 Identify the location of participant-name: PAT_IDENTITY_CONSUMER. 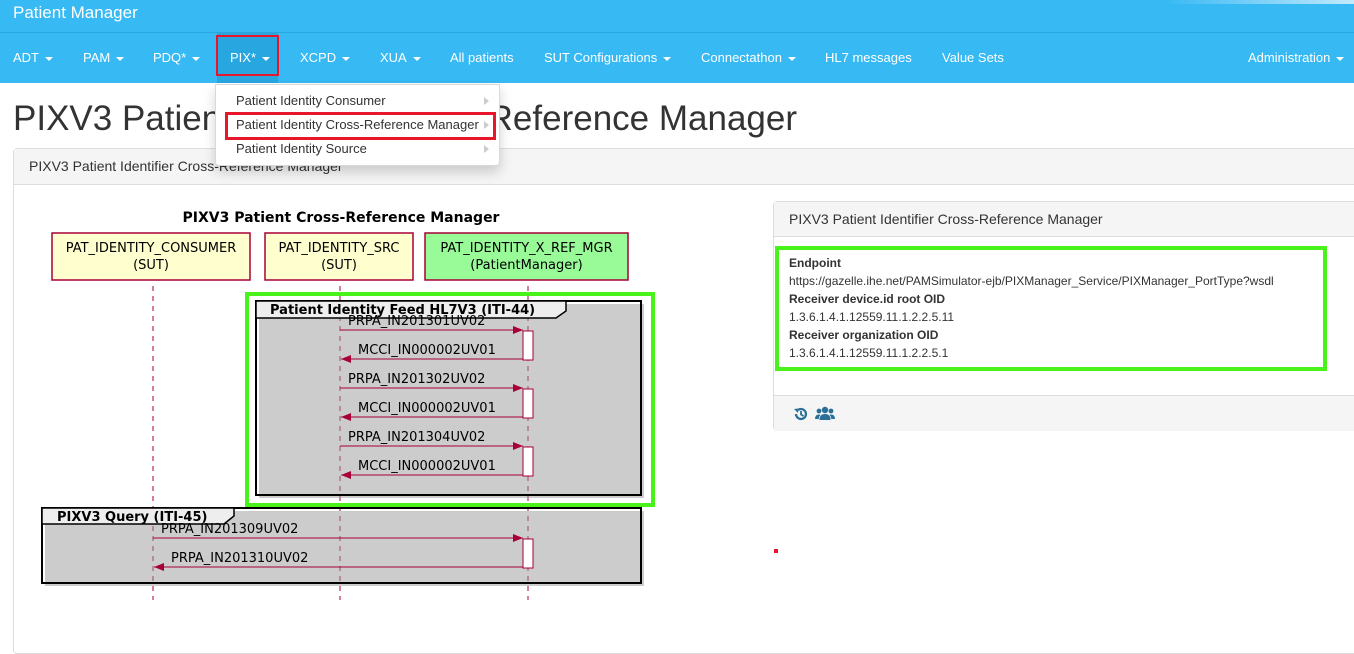
(151, 248).